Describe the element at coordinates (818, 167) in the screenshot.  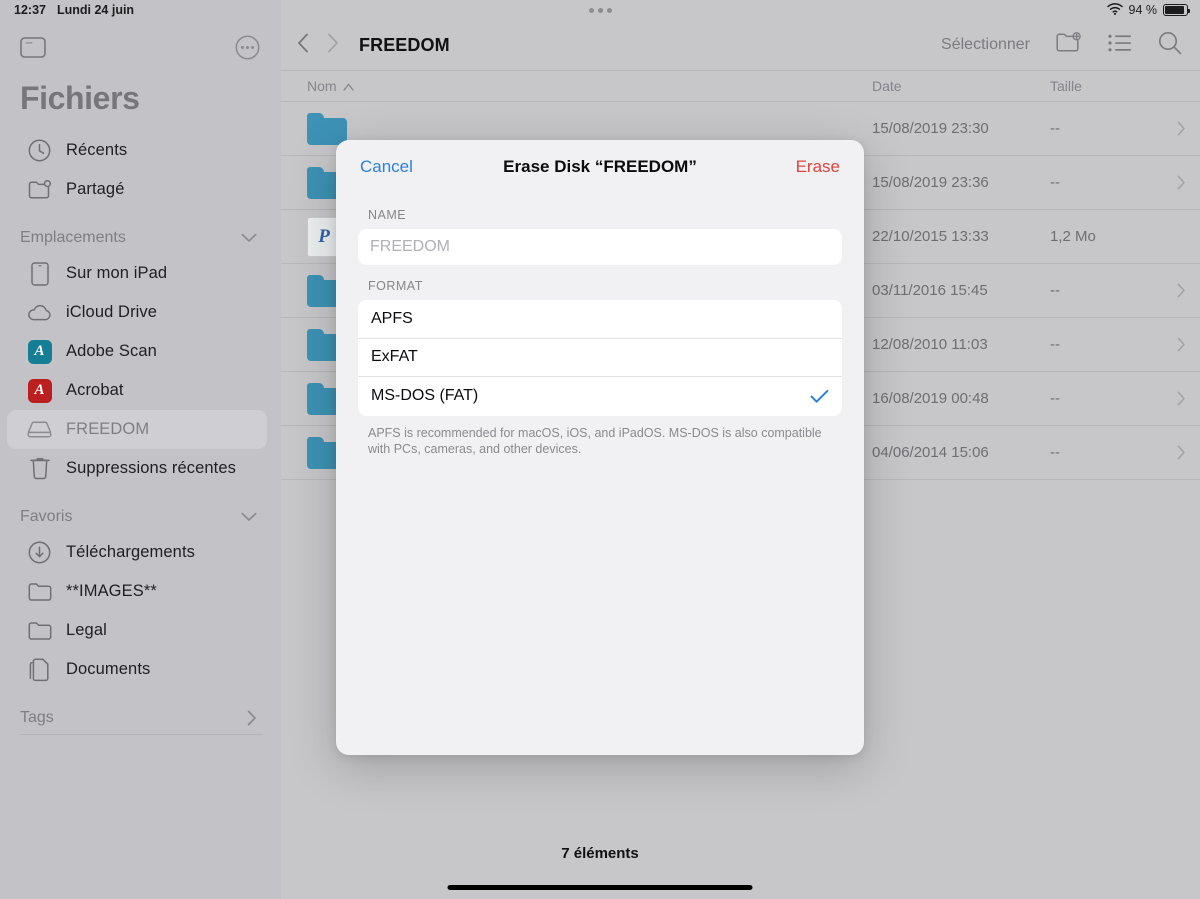
I see `erase-button: Erase` at that location.